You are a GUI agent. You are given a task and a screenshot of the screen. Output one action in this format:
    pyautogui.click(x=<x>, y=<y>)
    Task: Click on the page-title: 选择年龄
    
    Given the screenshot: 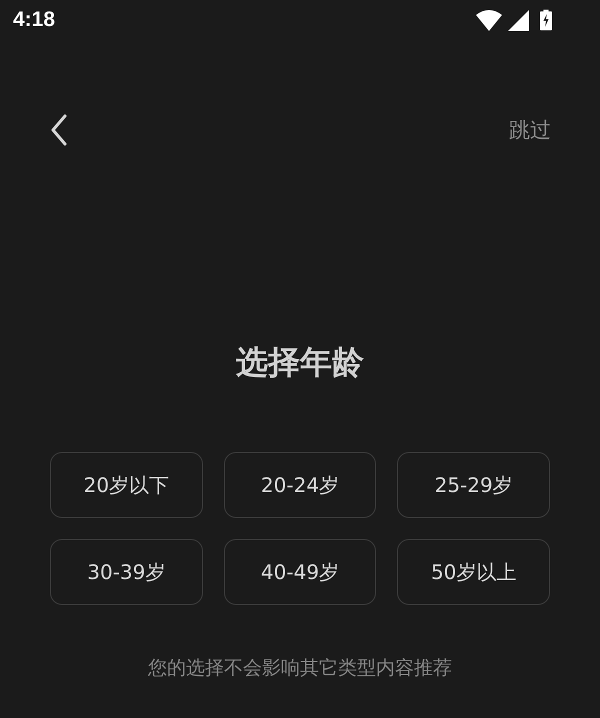 What is the action you would take?
    pyautogui.click(x=300, y=362)
    